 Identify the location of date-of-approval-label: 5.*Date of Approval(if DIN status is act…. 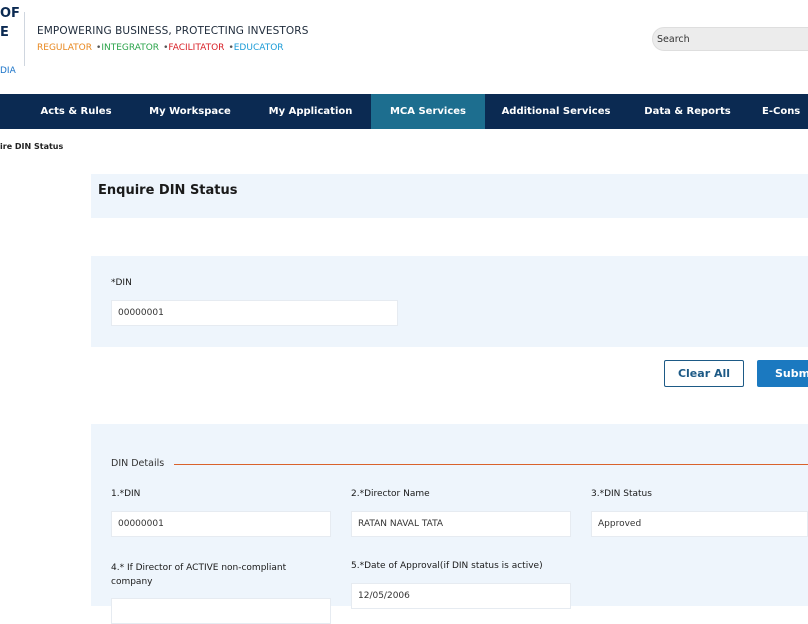
(447, 566).